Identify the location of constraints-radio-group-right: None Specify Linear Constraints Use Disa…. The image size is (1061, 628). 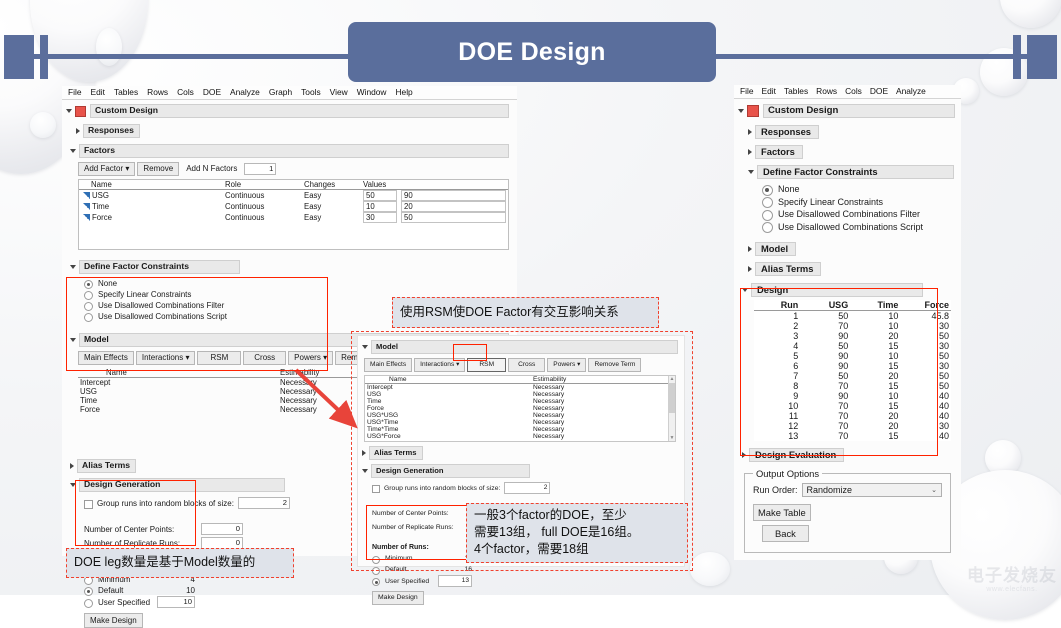
(861, 208).